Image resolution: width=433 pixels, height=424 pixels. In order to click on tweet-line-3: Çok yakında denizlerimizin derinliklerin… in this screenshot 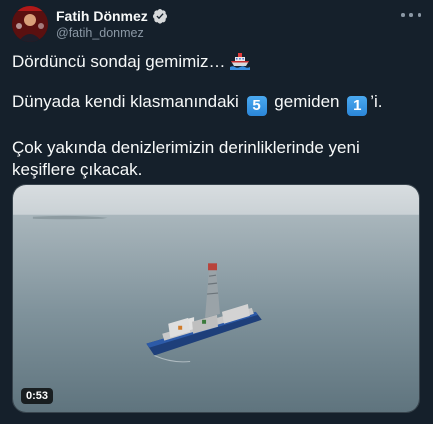, I will do `click(186, 158)`.